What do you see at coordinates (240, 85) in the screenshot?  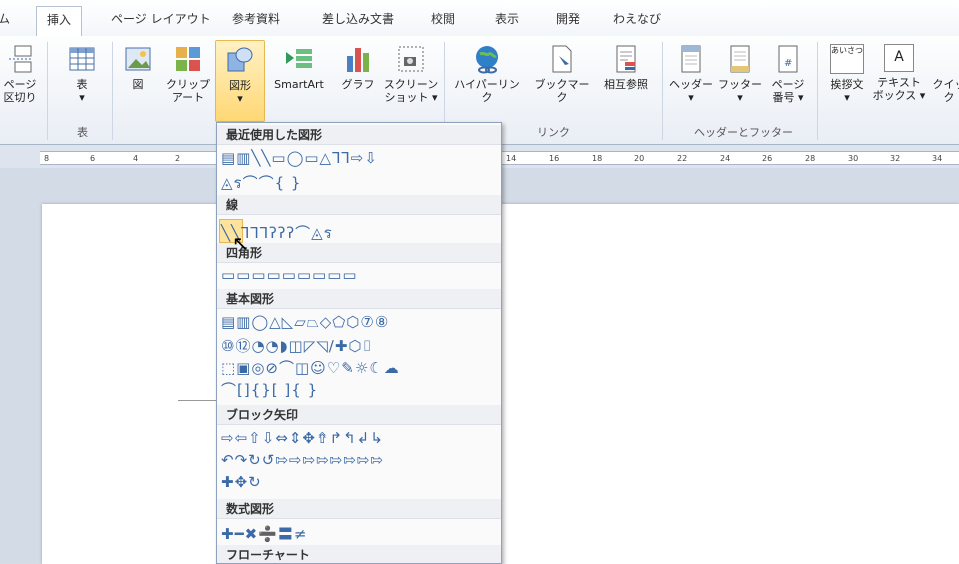 I see `shapes-label: 図形` at bounding box center [240, 85].